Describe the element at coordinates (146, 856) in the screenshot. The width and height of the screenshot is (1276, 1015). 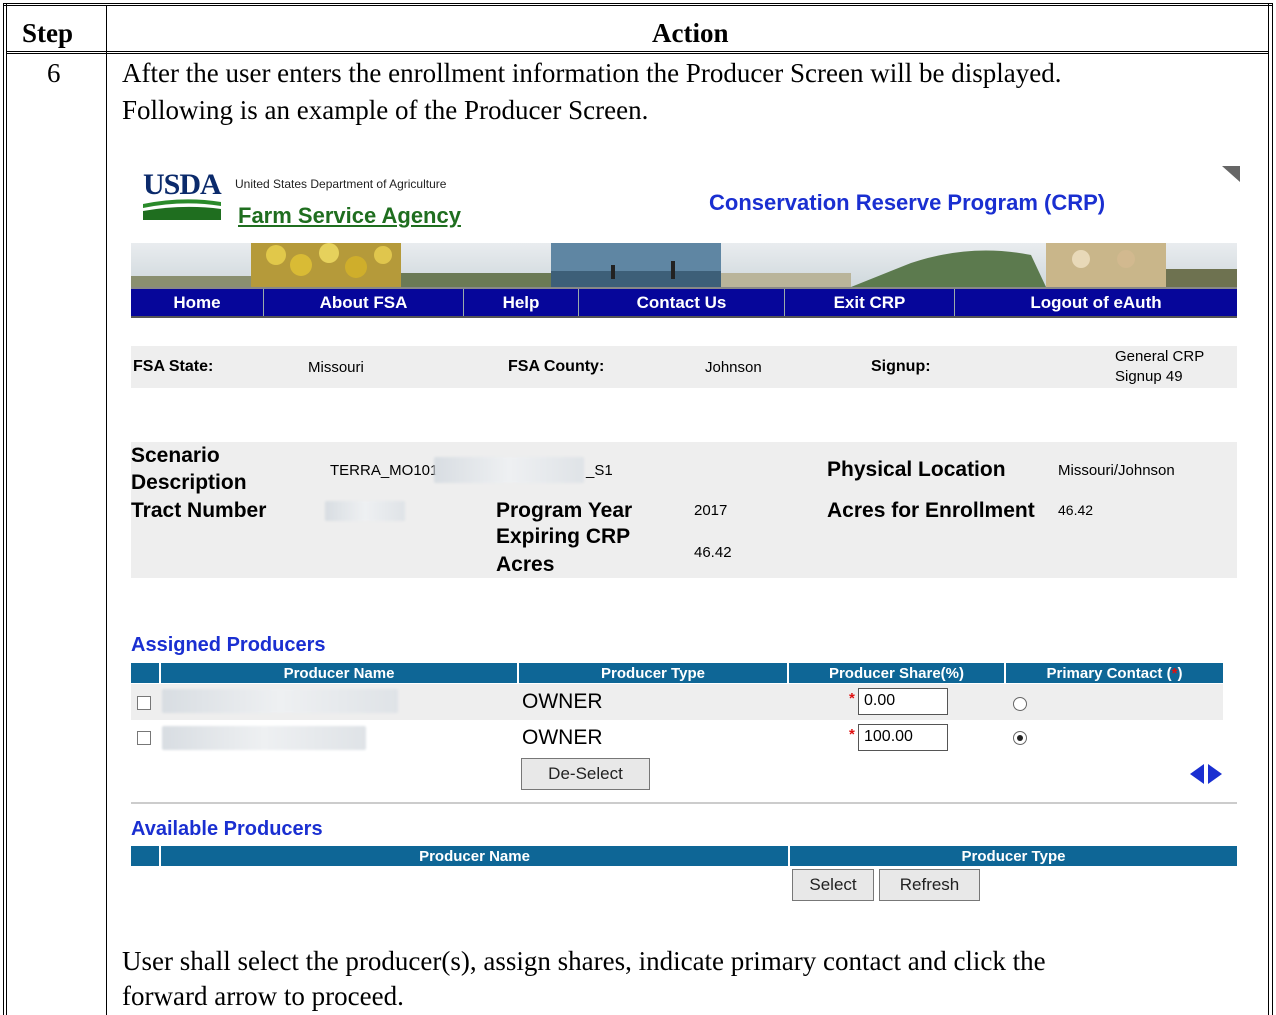
I see `available-select-col` at that location.